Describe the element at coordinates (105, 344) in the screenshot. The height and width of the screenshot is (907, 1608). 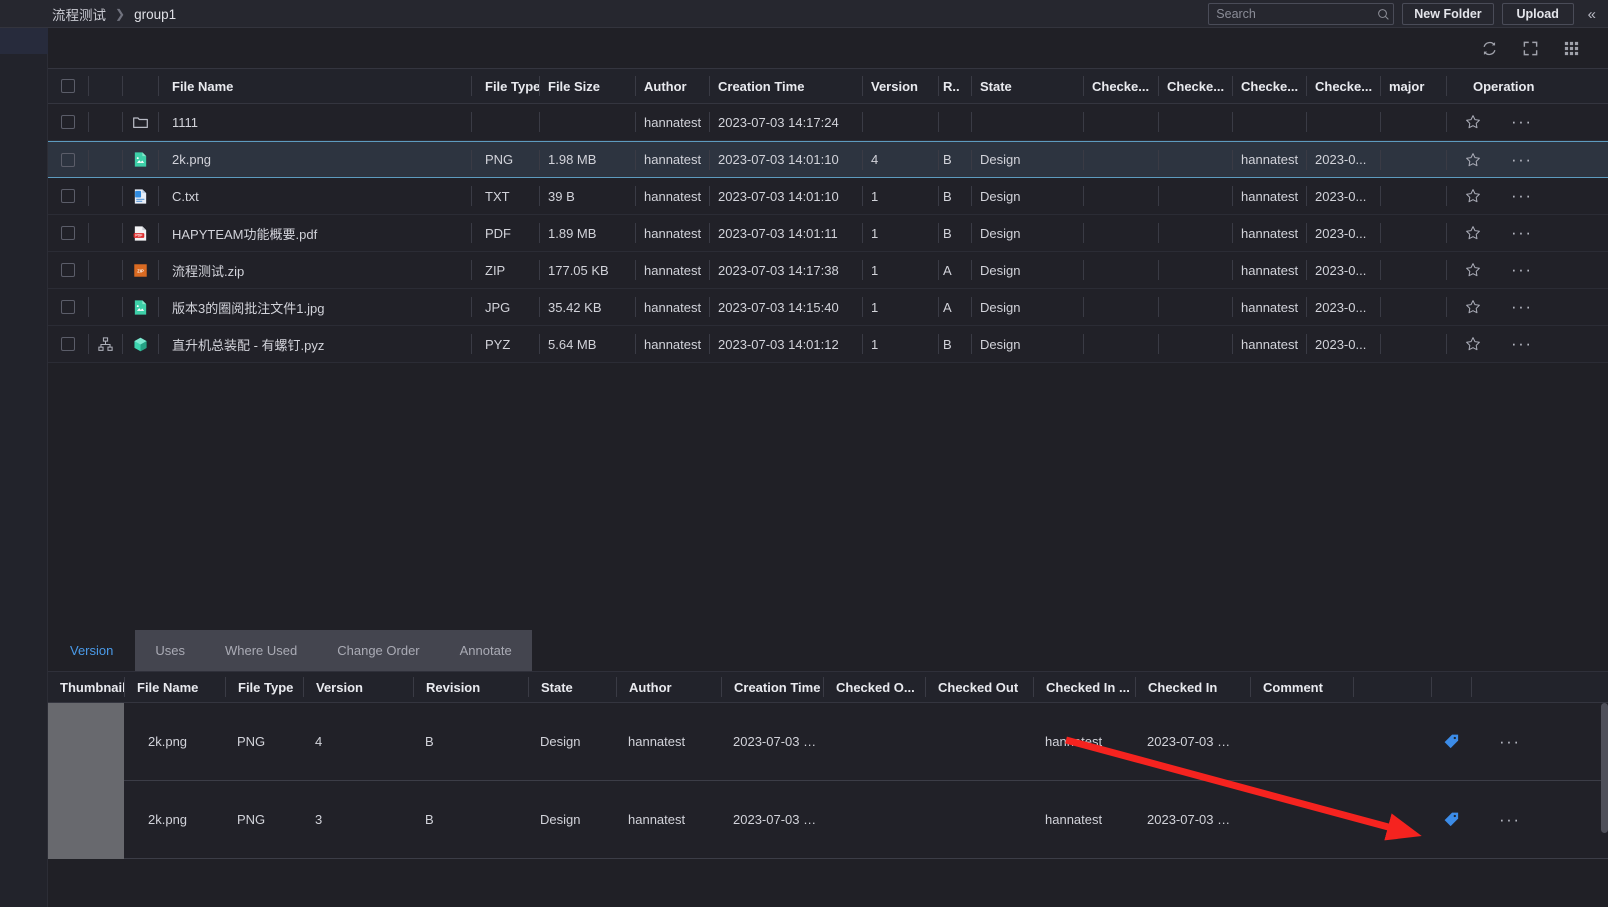
I see `tree-expand-icon` at that location.